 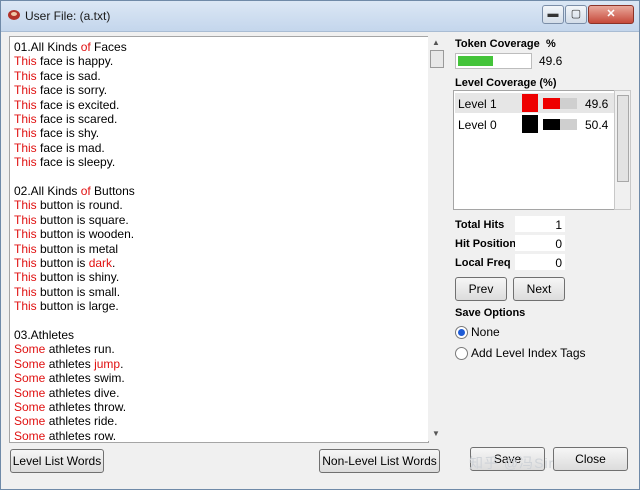 What do you see at coordinates (320, 16) in the screenshot?
I see `title-bar: User File: (a.txt) ▬ ▢ ✕` at bounding box center [320, 16].